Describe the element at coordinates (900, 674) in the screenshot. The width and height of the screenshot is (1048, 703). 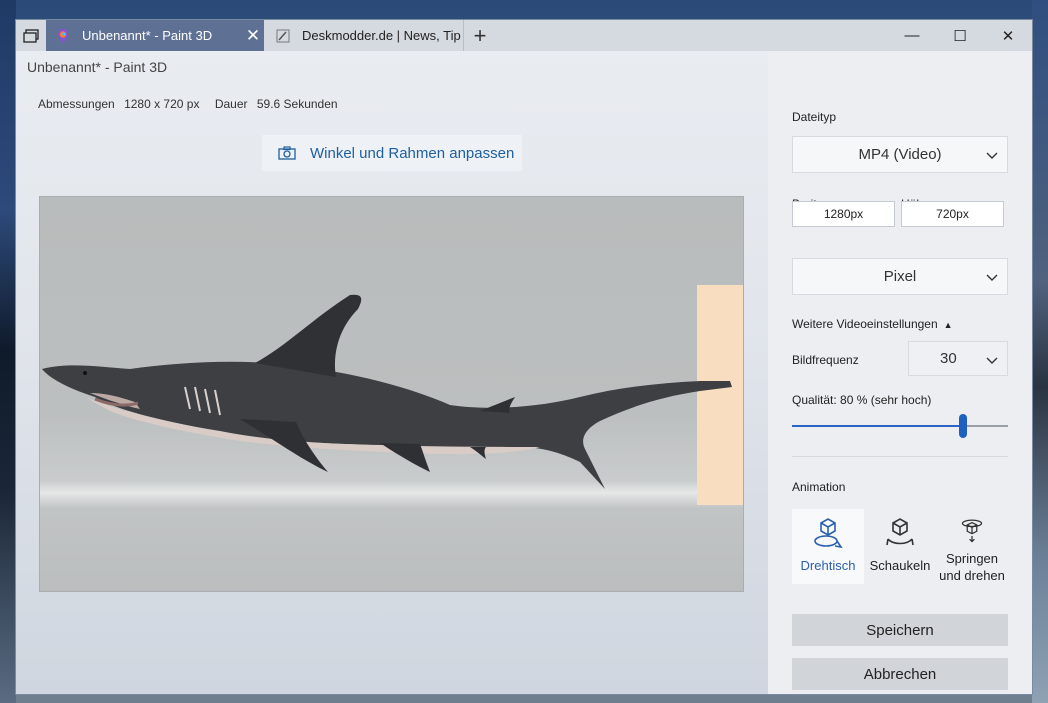
I see `cancel-button: Abbrechen` at that location.